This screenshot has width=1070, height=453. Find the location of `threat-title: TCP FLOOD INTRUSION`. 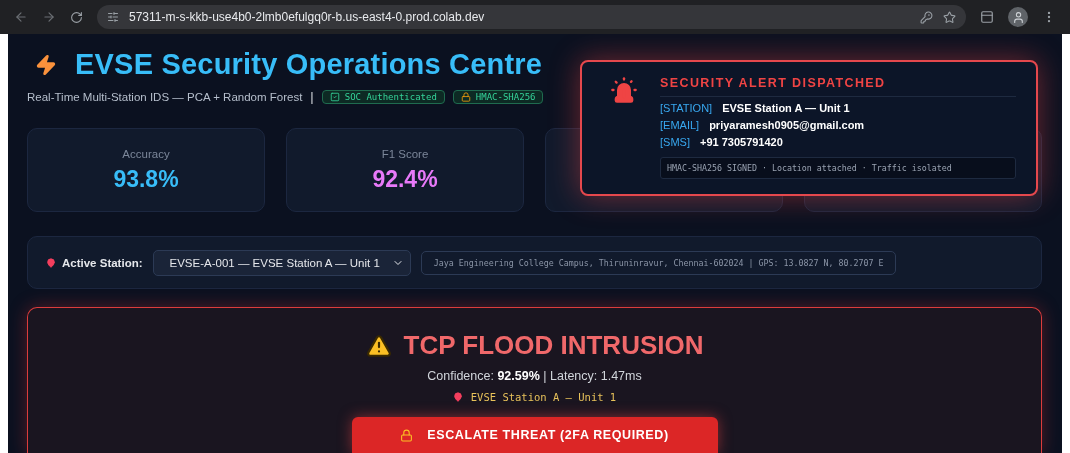

threat-title: TCP FLOOD INTRUSION is located at coordinates (553, 345).